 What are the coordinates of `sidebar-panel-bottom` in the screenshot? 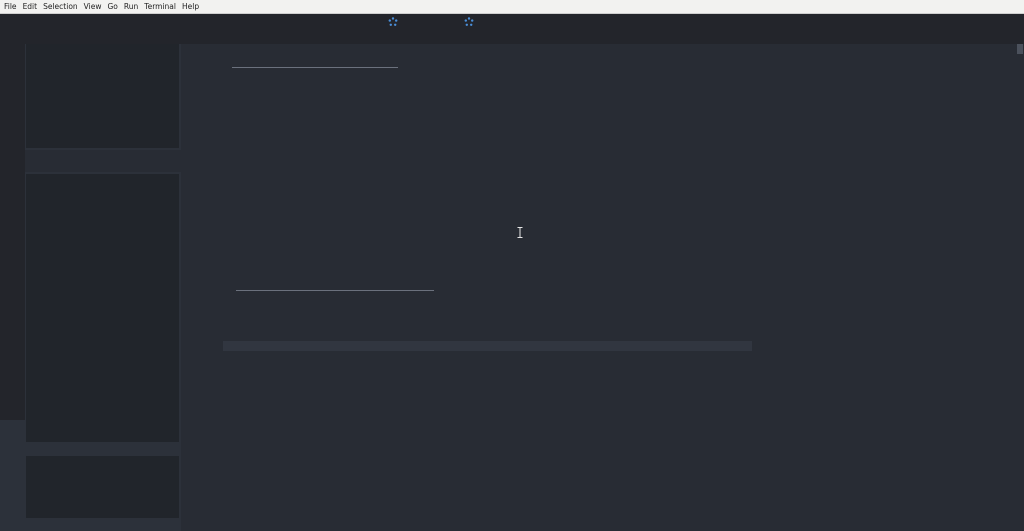 It's located at (102, 487).